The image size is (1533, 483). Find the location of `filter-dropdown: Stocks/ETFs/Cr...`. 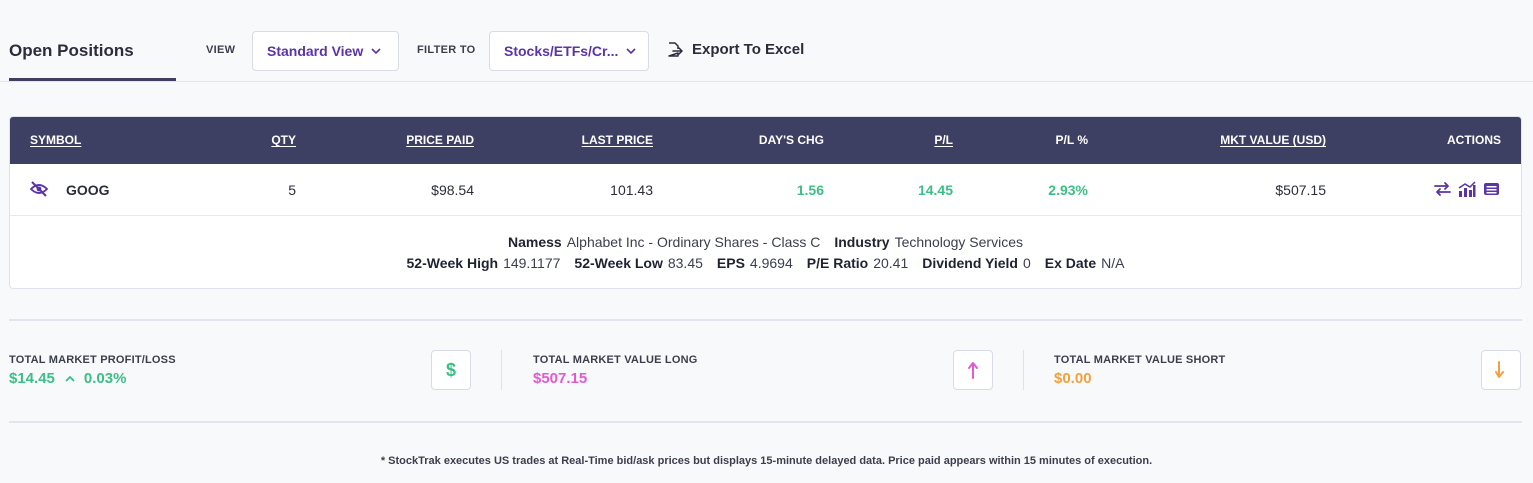

filter-dropdown: Stocks/ETFs/Cr... is located at coordinates (569, 51).